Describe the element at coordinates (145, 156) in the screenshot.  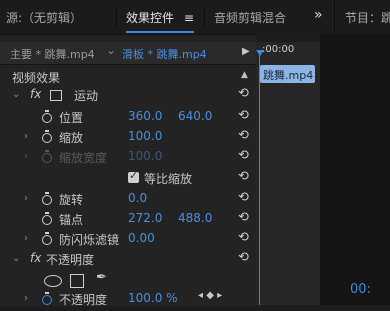
I see `scale-width-value: 100.0` at that location.